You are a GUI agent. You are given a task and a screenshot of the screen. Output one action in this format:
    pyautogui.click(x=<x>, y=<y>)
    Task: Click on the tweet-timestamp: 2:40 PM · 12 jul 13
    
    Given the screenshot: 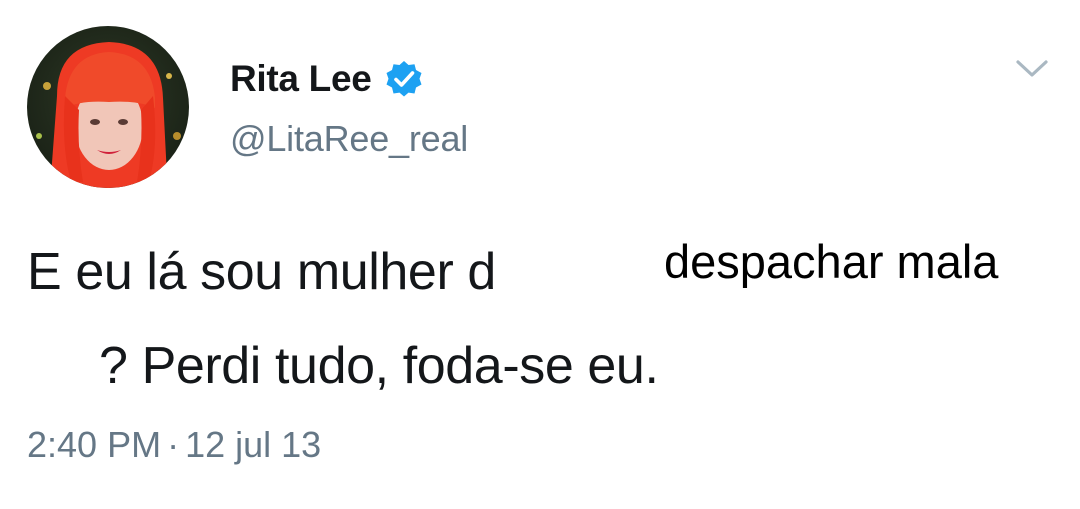 What is the action you would take?
    pyautogui.click(x=174, y=445)
    